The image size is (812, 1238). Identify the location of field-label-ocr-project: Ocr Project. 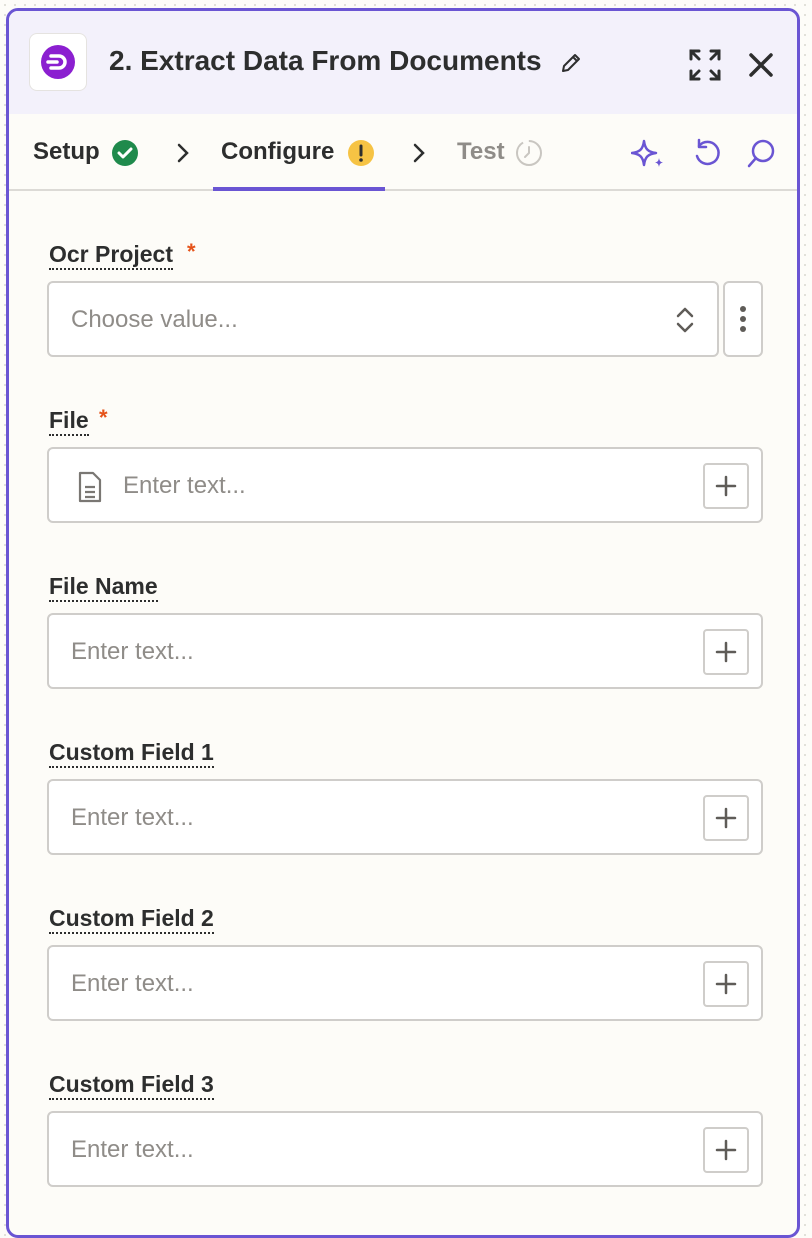
(111, 255).